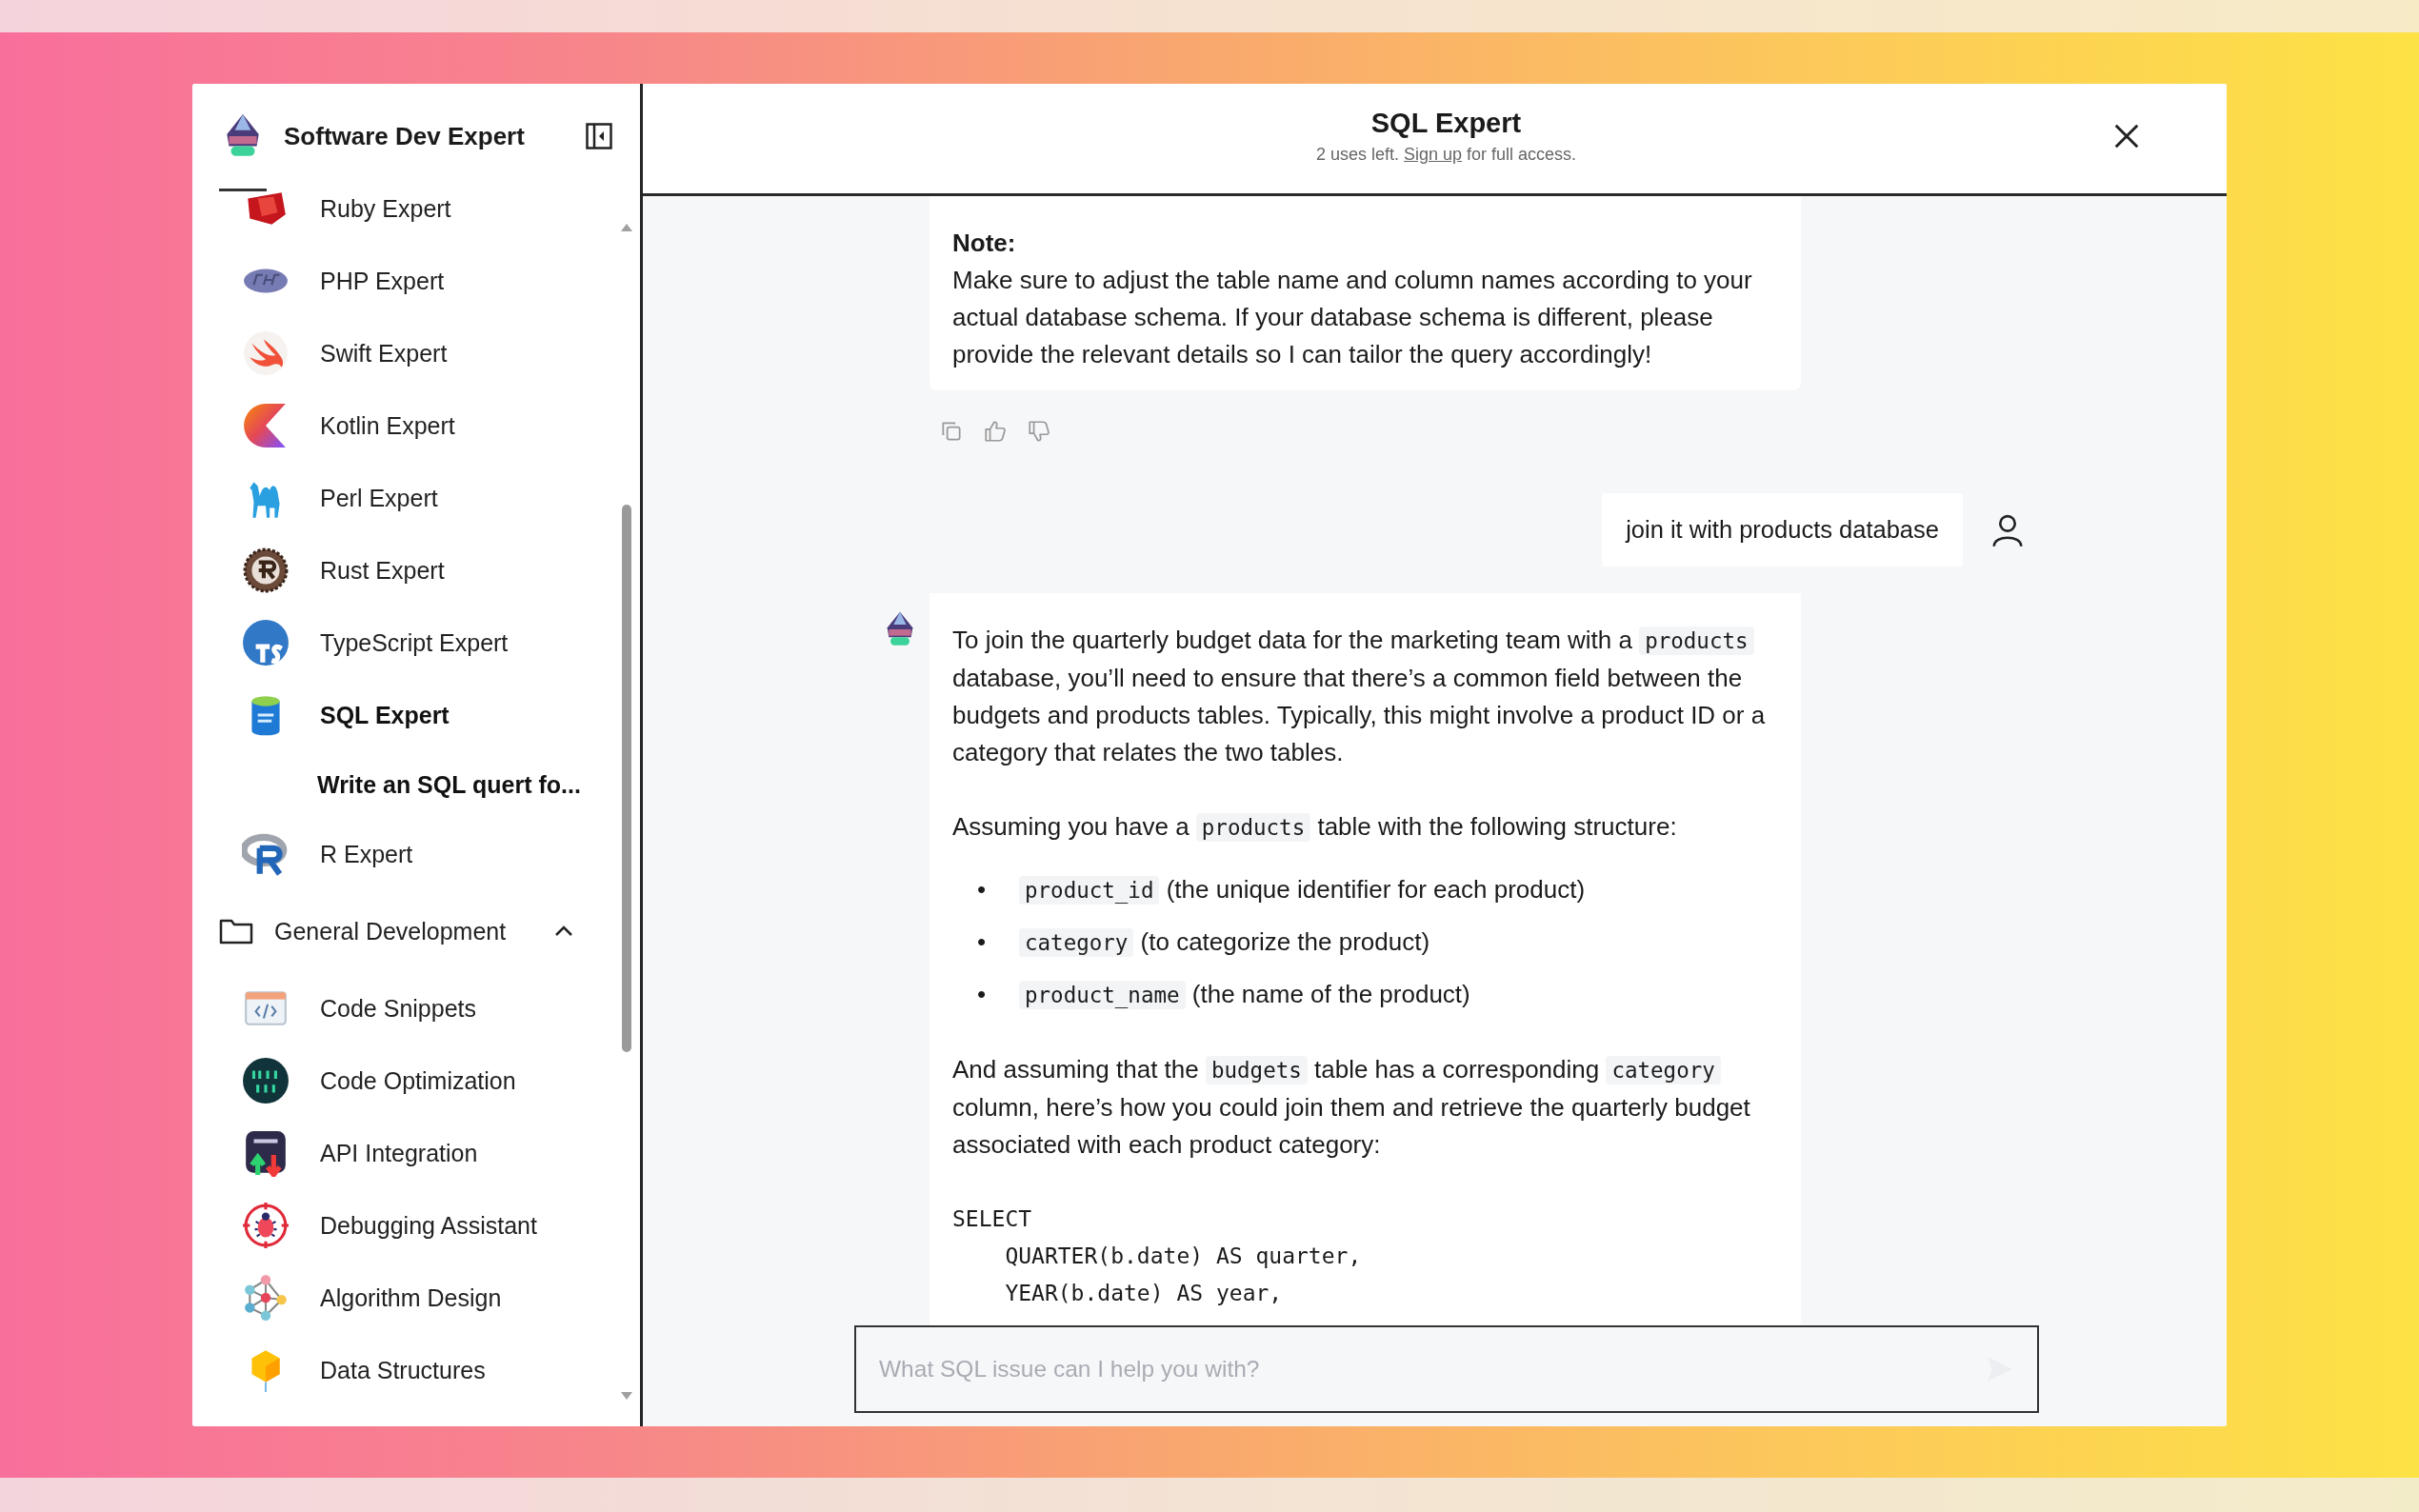  I want to click on bullet-item: • product_id (the unique identifier for each product), so click(1282, 890).